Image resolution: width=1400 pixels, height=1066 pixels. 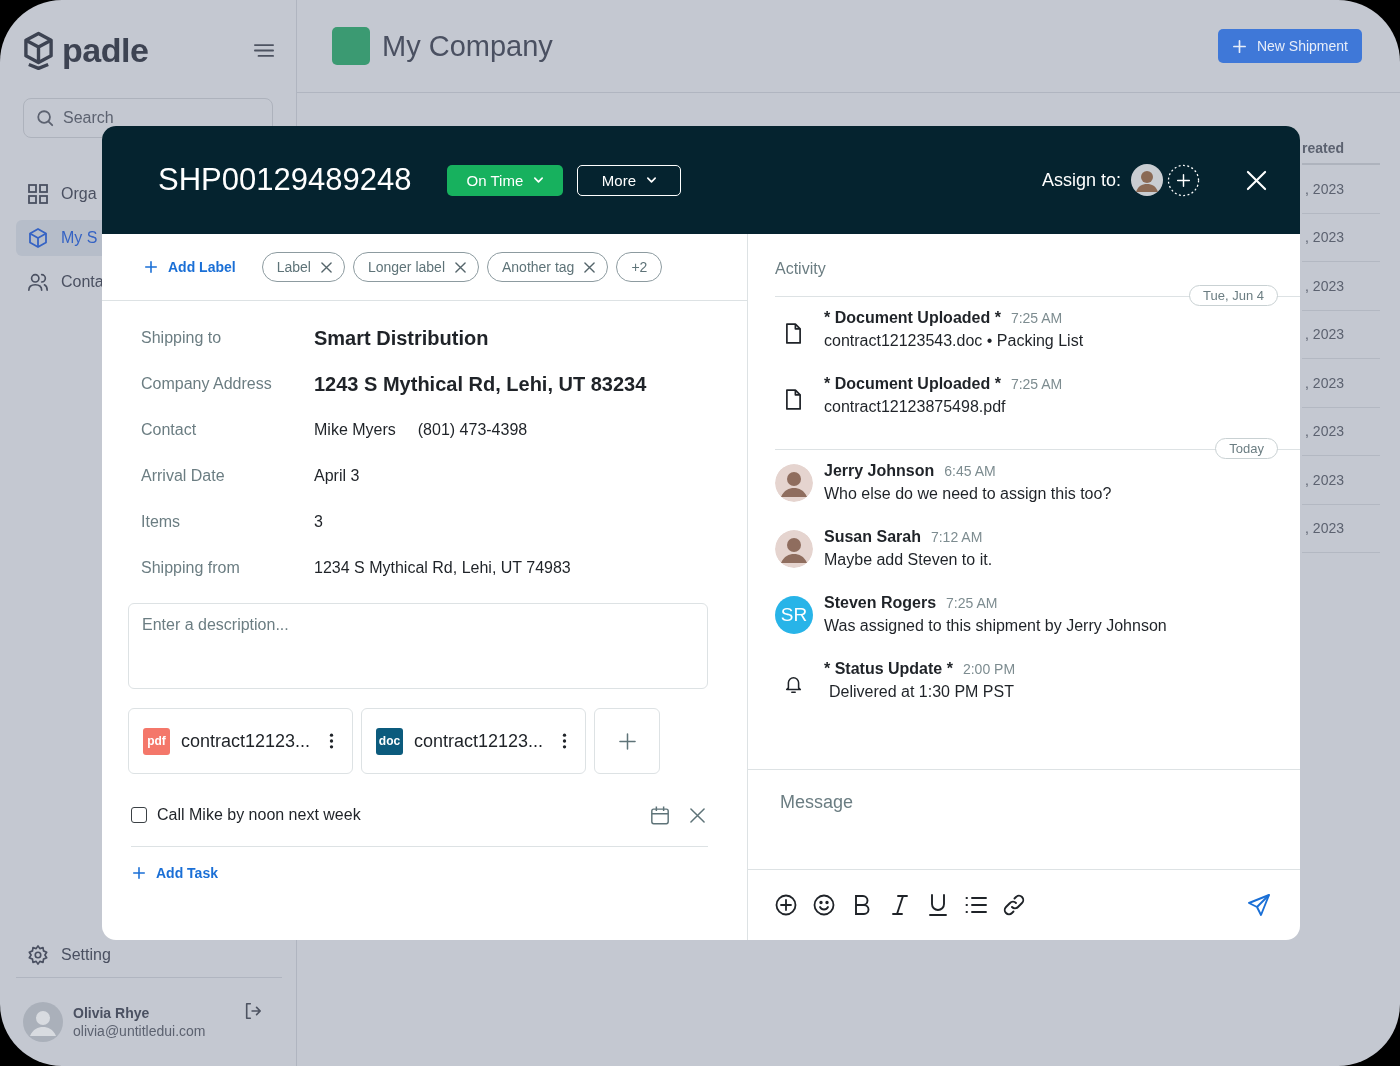 I want to click on field-value: 1234 S Mythical Rd, Lehi, UT 74983, so click(x=442, y=568).